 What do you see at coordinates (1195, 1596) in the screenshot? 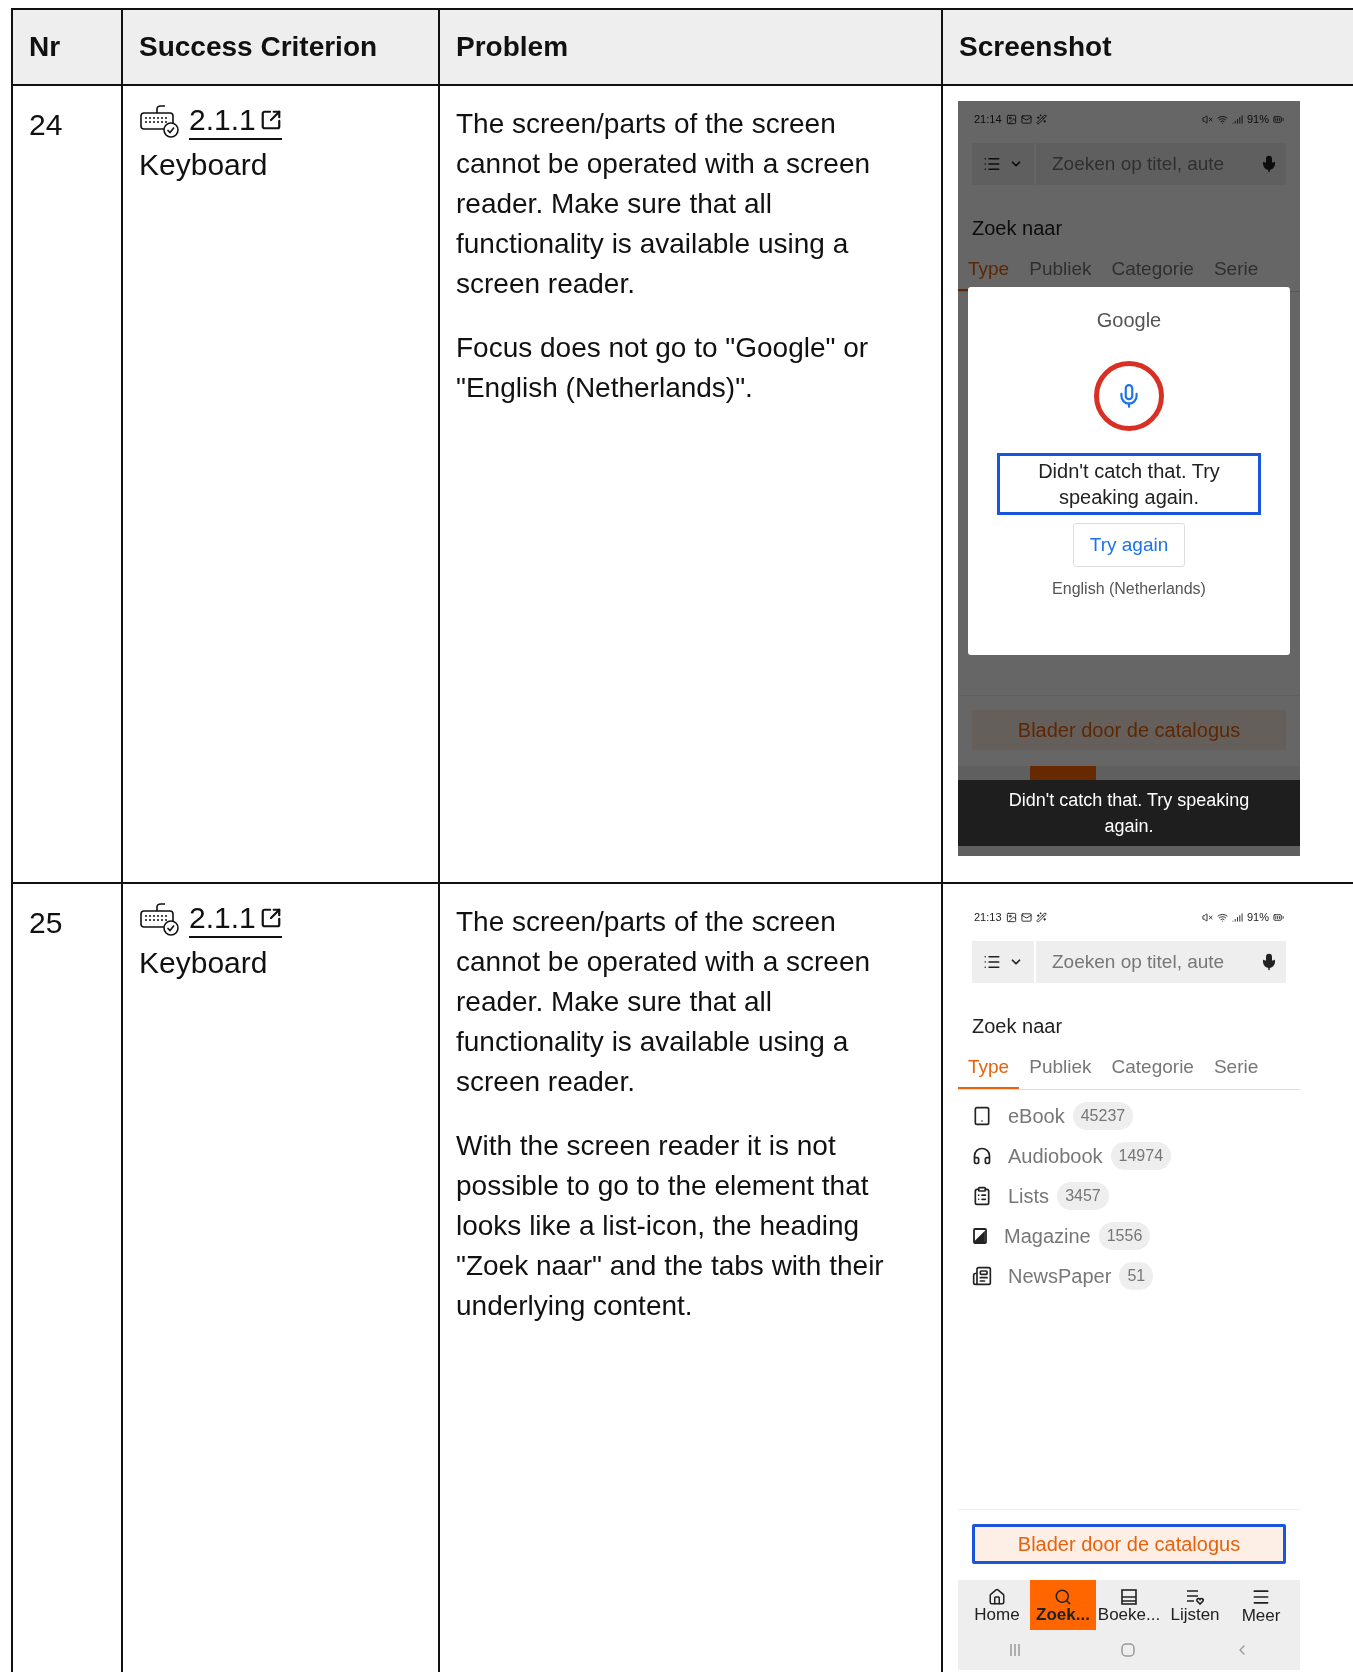
I see `list-heart-icon` at bounding box center [1195, 1596].